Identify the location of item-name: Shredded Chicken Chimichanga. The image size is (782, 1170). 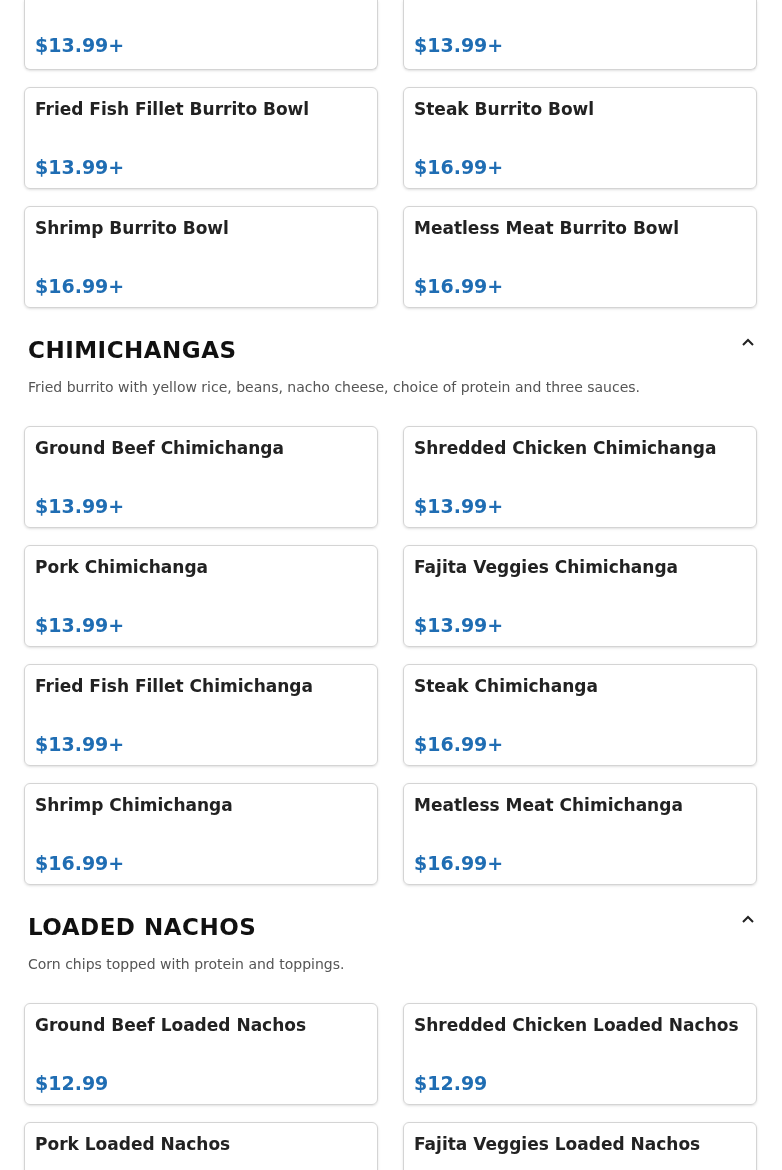
(566, 448).